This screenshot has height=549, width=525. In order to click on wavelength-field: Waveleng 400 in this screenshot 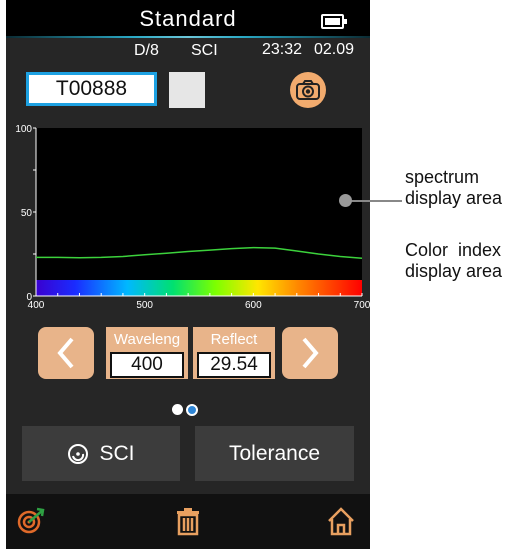, I will do `click(147, 353)`.